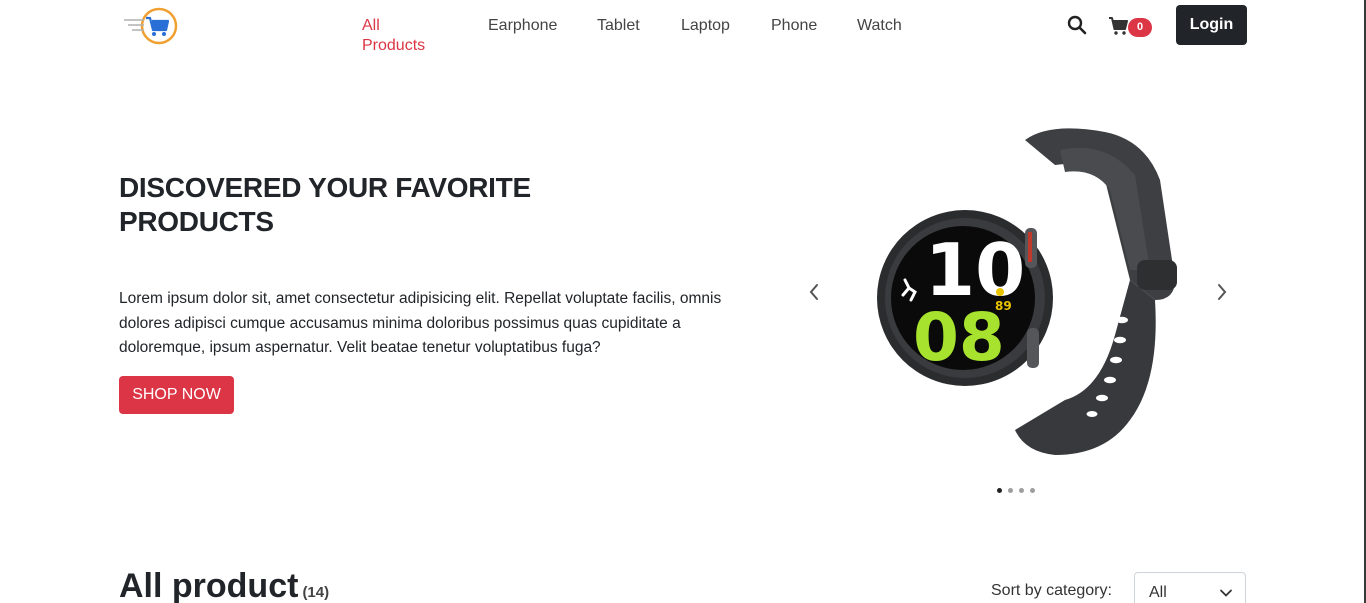 The height and width of the screenshot is (603, 1366). Describe the element at coordinates (1190, 587) in the screenshot. I see `sort-category-select: All` at that location.